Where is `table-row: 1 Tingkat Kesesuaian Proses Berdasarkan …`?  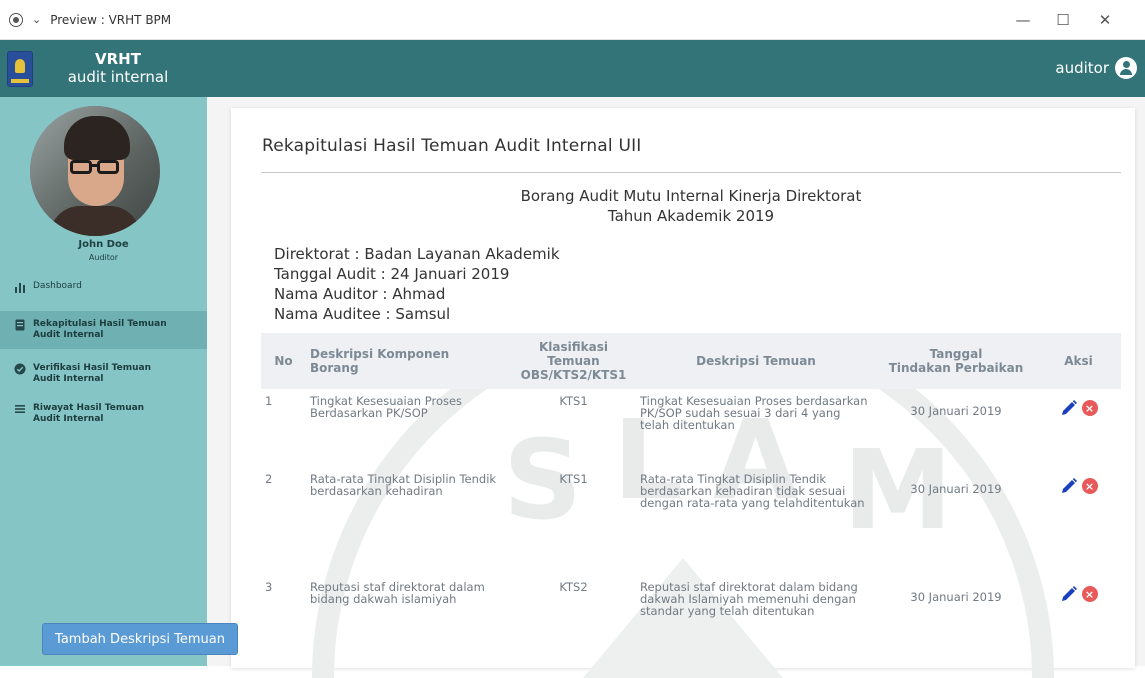 table-row: 1 Tingkat Kesesuaian Proses Berdasarkan … is located at coordinates (691, 428).